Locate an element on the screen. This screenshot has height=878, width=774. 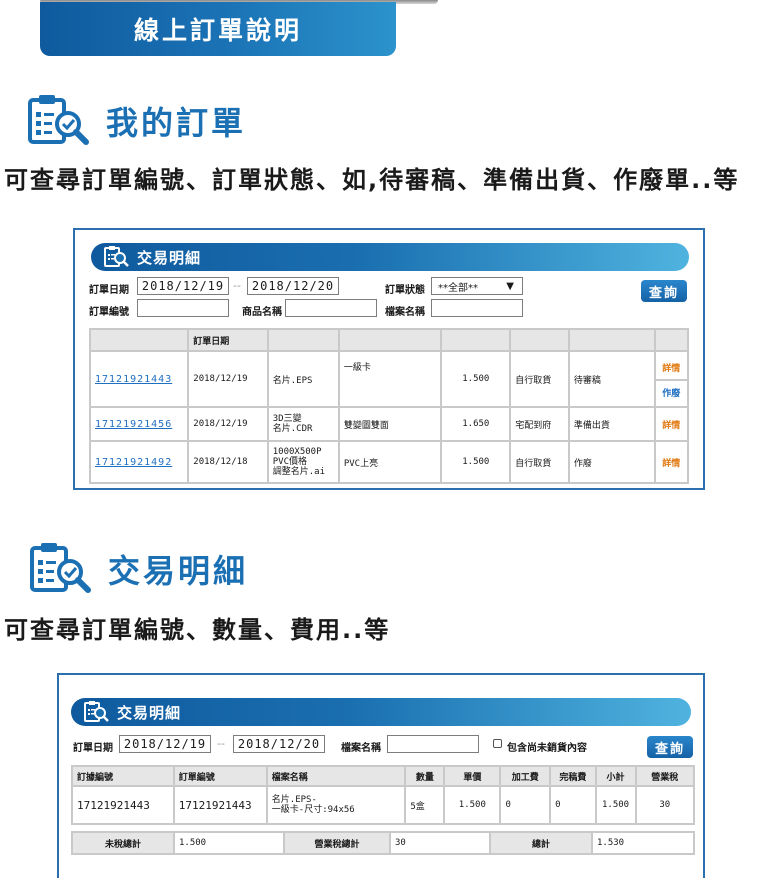
grand-total-label: 總計 is located at coordinates (541, 843).